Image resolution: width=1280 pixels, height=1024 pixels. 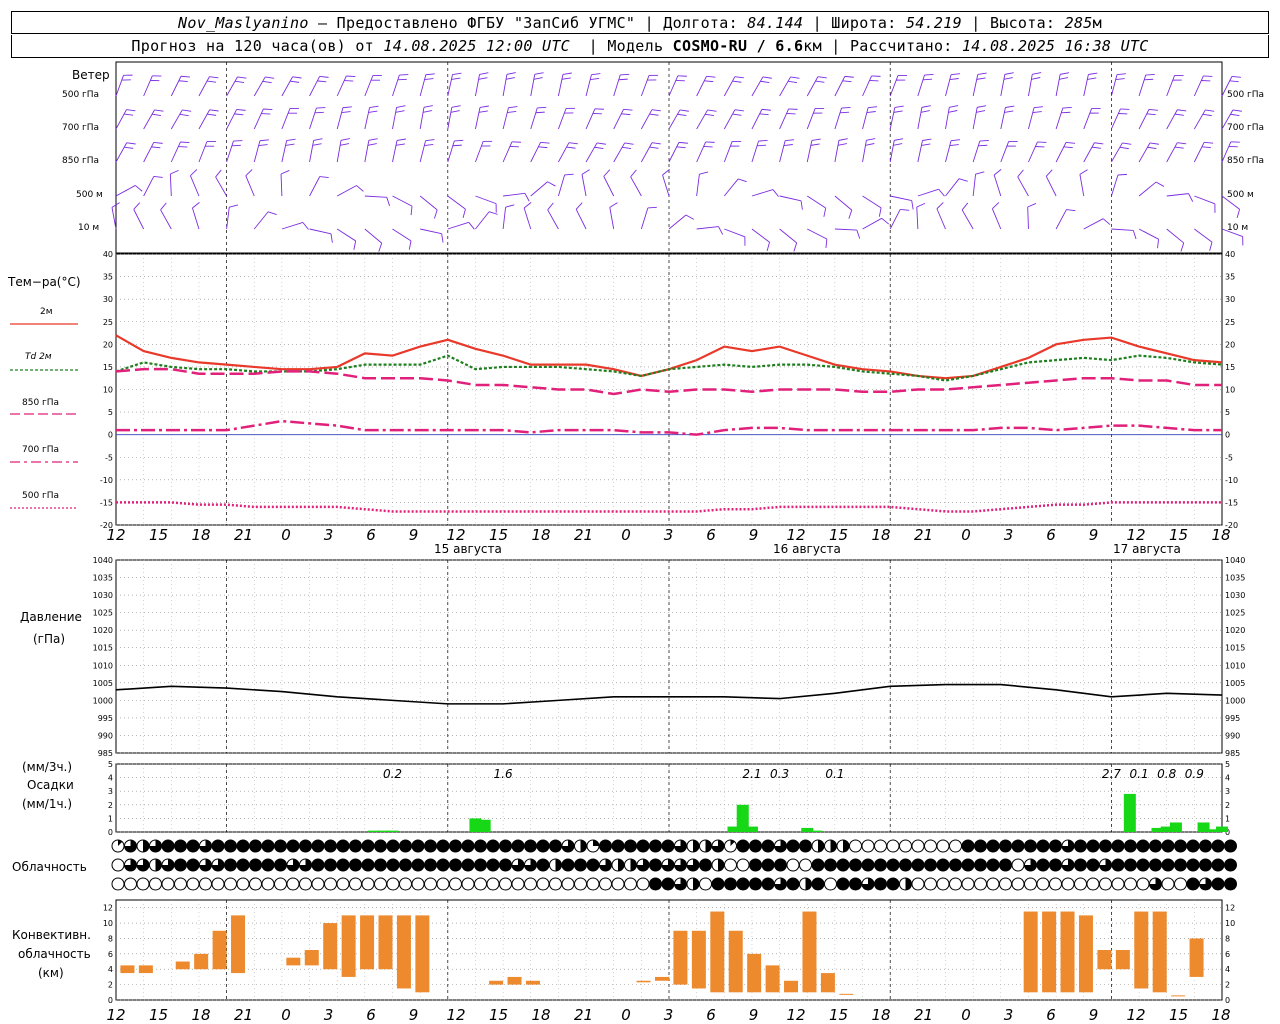 What do you see at coordinates (1227, 805) in the screenshot?
I see `precip-tick-label-right: 2` at bounding box center [1227, 805].